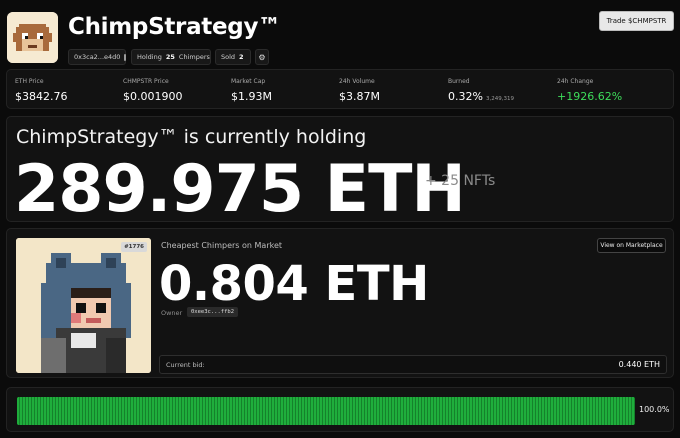 This screenshot has height=438, width=680. Describe the element at coordinates (240, 189) in the screenshot. I see `holding-amount: 289.975 ETH` at that location.